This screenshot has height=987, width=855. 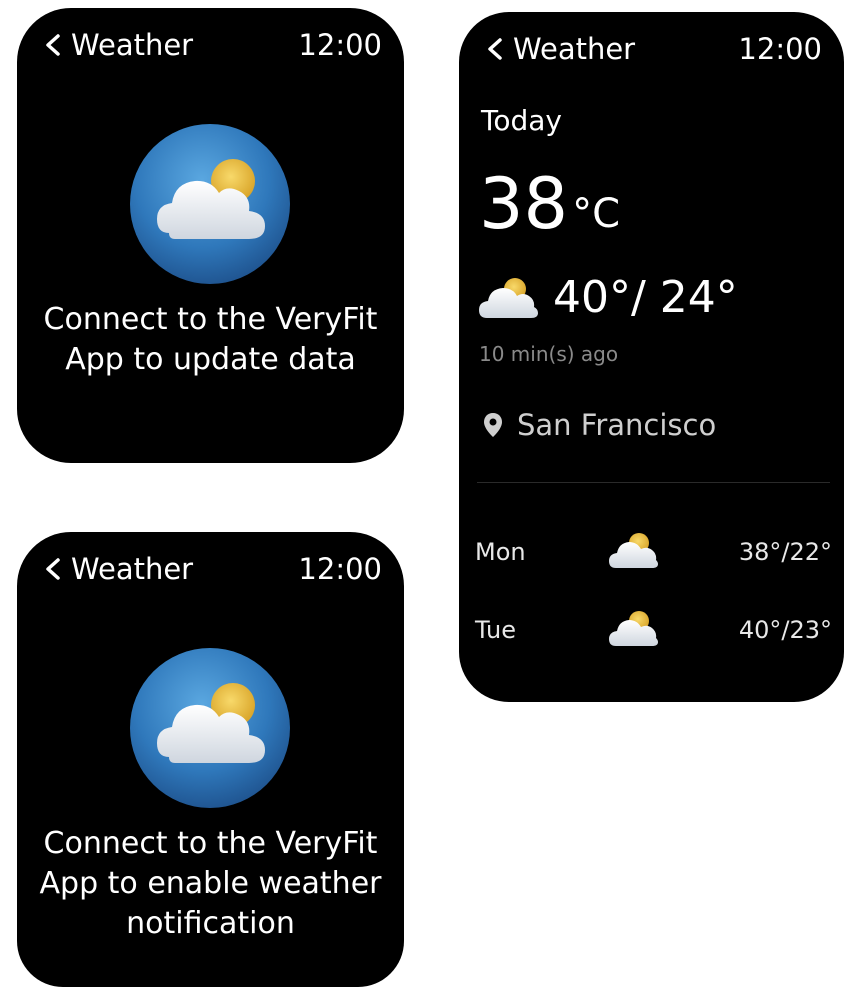 I want to click on location-row: San Francisco, so click(x=599, y=425).